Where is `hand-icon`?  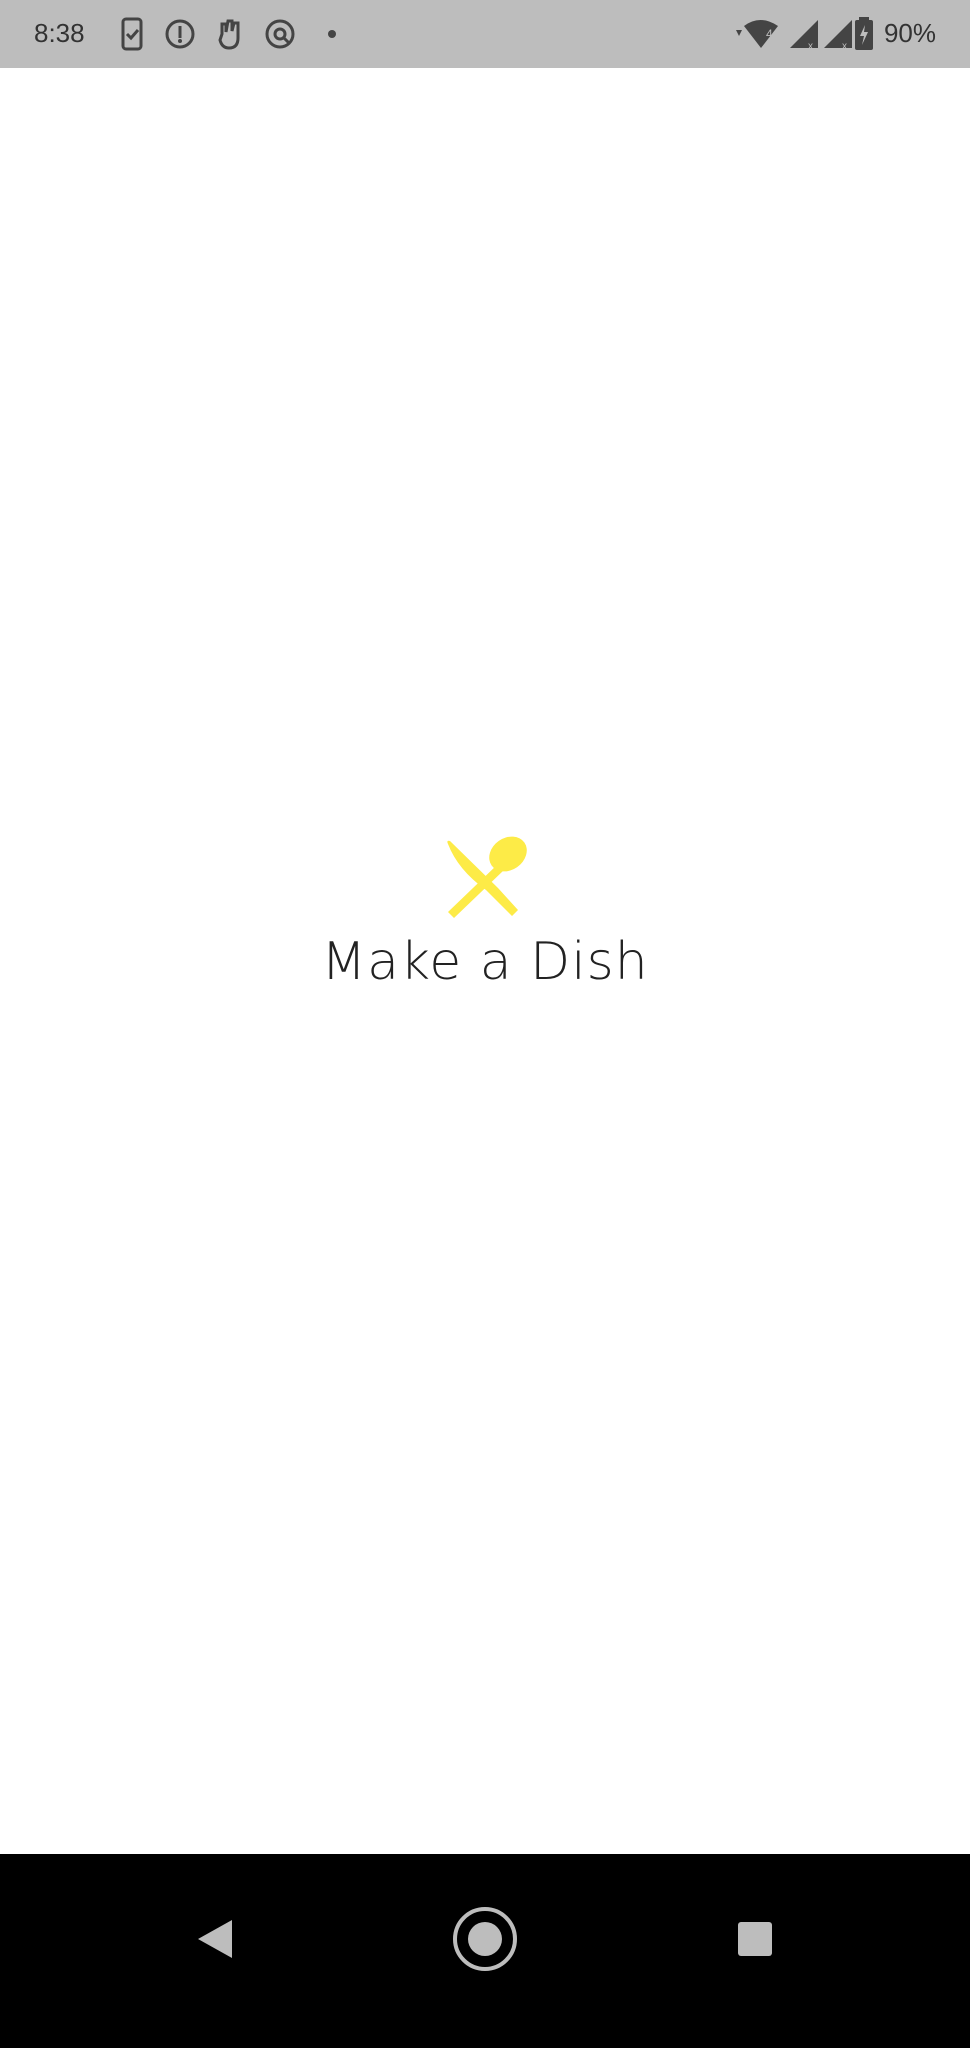
hand-icon is located at coordinates (229, 34).